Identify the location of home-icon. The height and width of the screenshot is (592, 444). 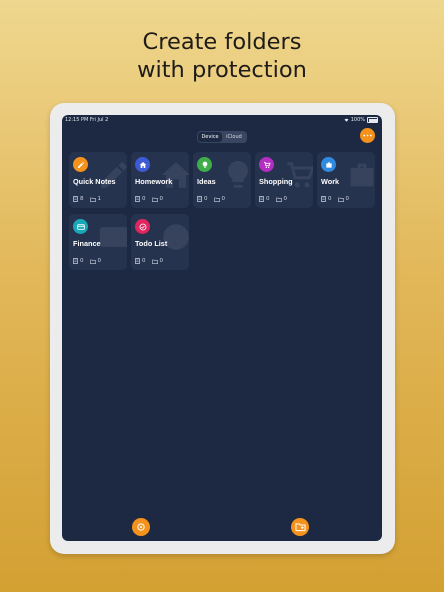
(142, 164).